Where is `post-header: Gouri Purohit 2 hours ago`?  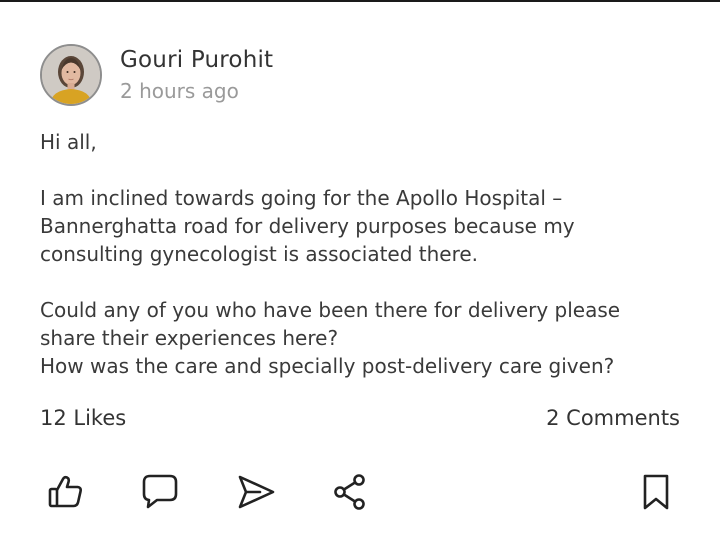
post-header: Gouri Purohit 2 hours ago is located at coordinates (156, 75).